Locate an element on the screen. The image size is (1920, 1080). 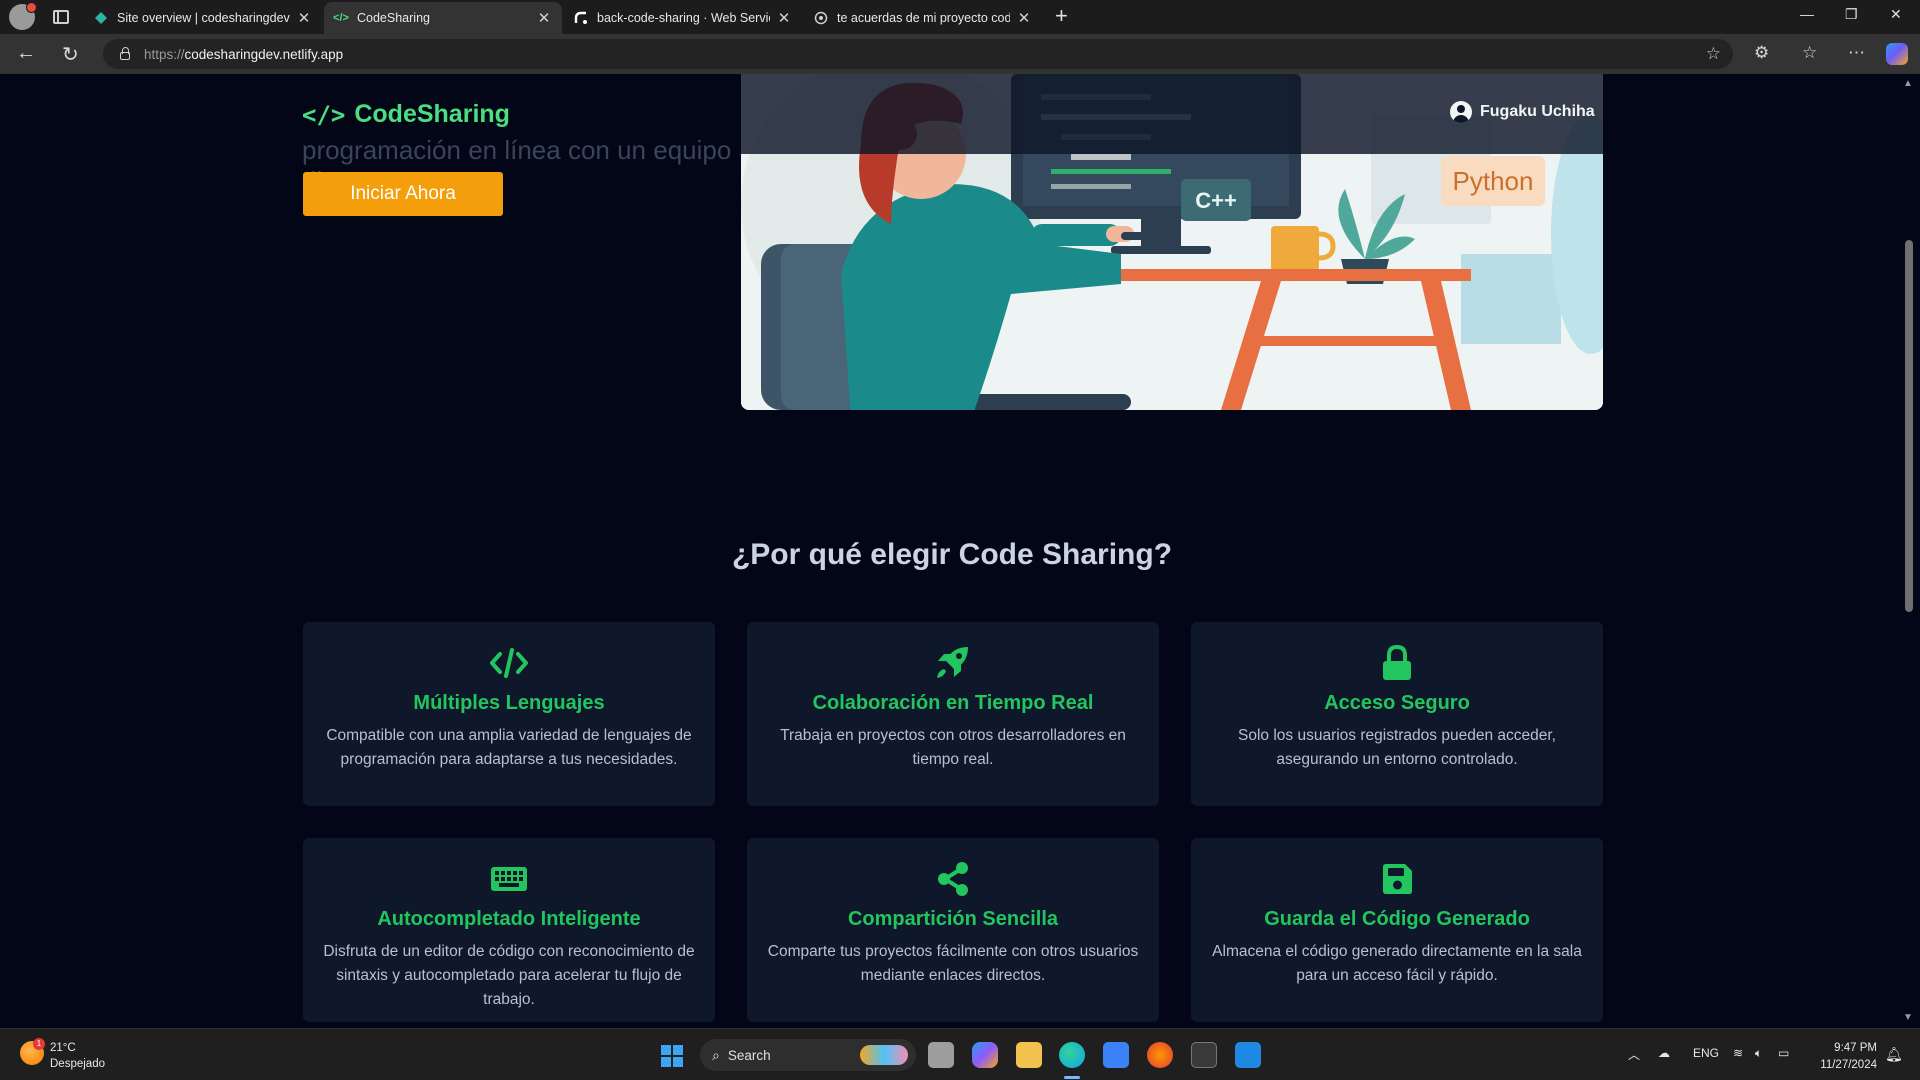
url-protocol: https:// is located at coordinates (164, 54).